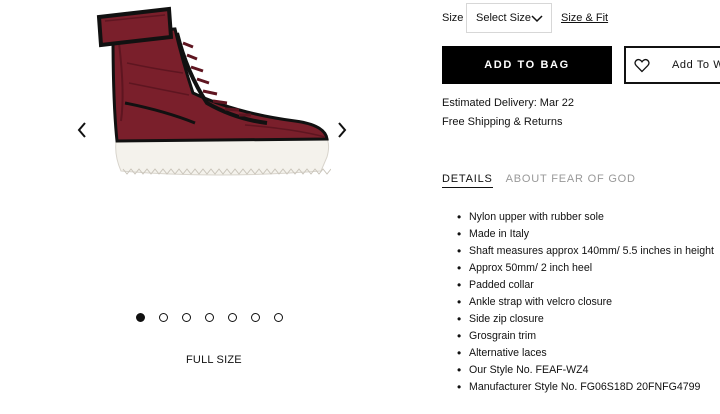 The height and width of the screenshot is (414, 720). What do you see at coordinates (584, 338) in the screenshot?
I see `list-item: Grosgrain trim` at bounding box center [584, 338].